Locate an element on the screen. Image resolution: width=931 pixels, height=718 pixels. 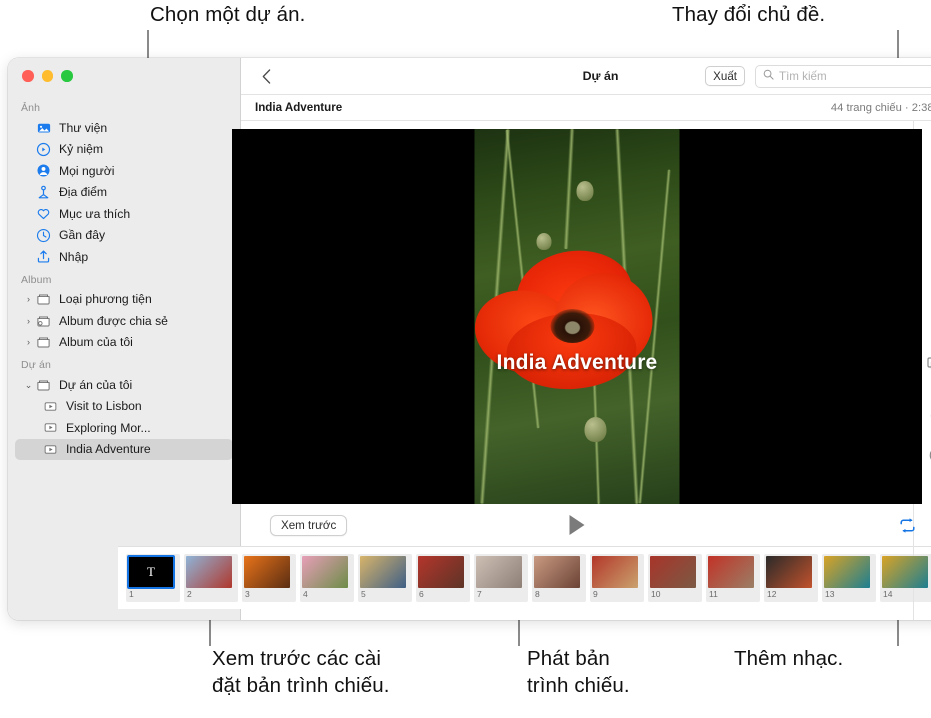
filmstrip-thumbnail: 2 is located at coordinates (211, 578).